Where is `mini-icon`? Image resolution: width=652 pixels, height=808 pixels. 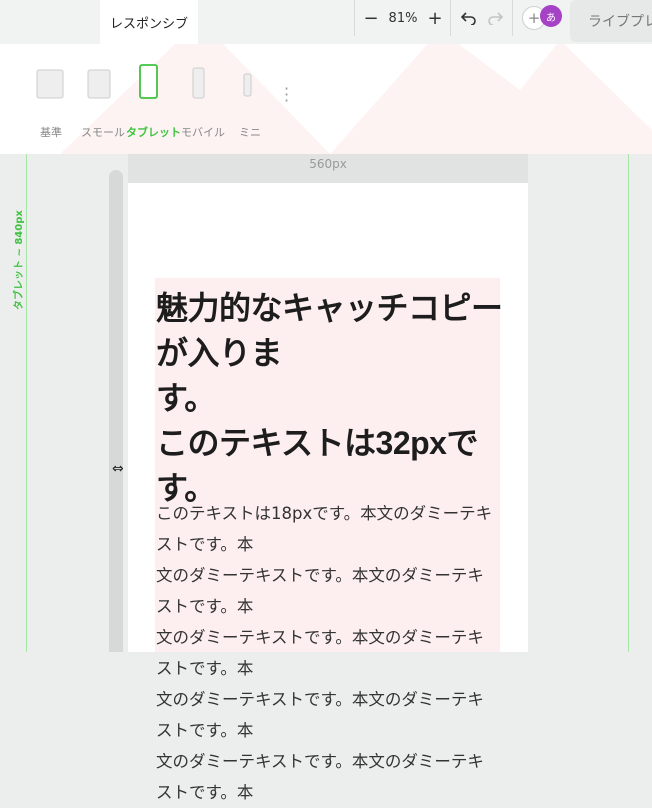
mini-icon is located at coordinates (247, 85).